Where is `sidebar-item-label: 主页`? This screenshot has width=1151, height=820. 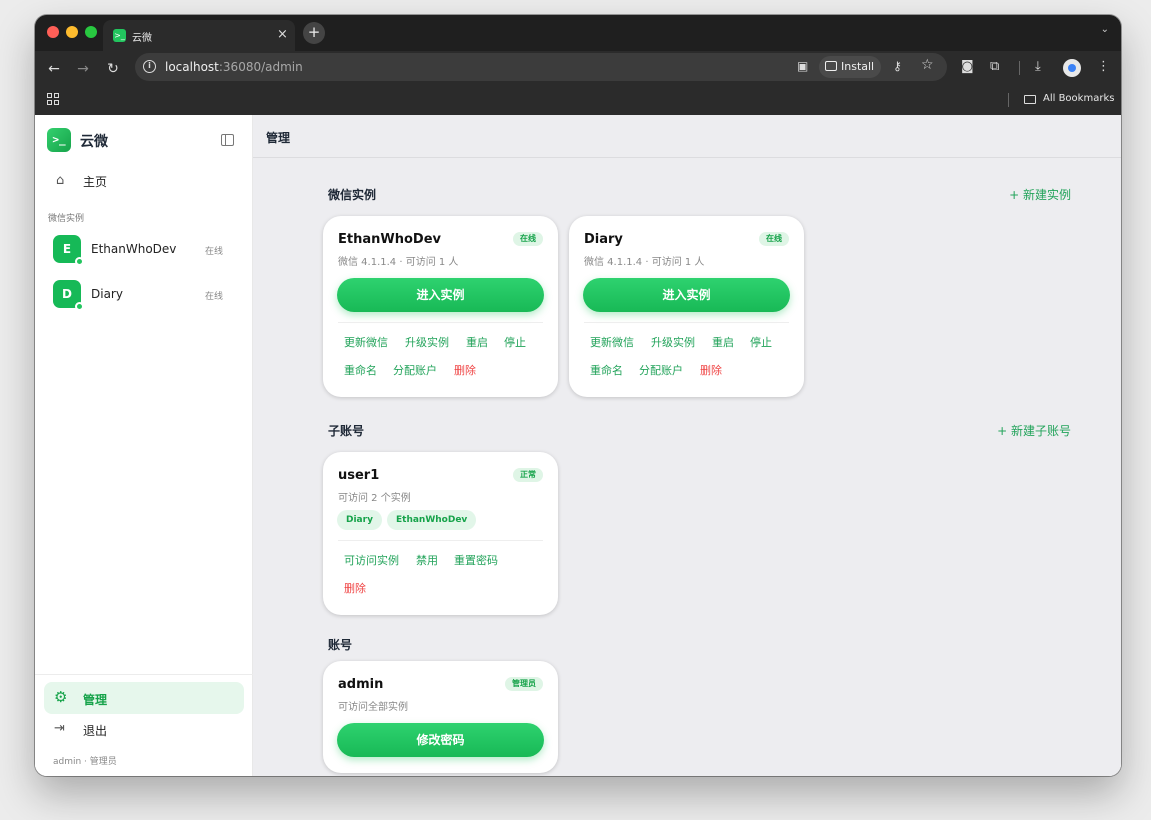 sidebar-item-label: 主页 is located at coordinates (95, 182).